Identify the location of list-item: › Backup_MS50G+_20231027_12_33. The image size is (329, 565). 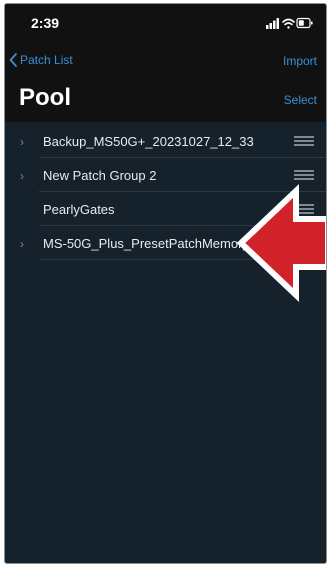
(165, 141).